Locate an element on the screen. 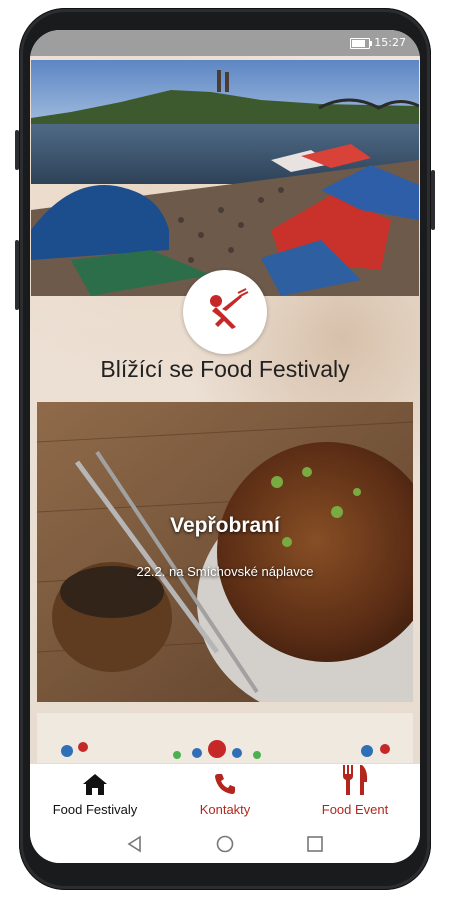  tab-food-event: Food Event is located at coordinates (355, 794).